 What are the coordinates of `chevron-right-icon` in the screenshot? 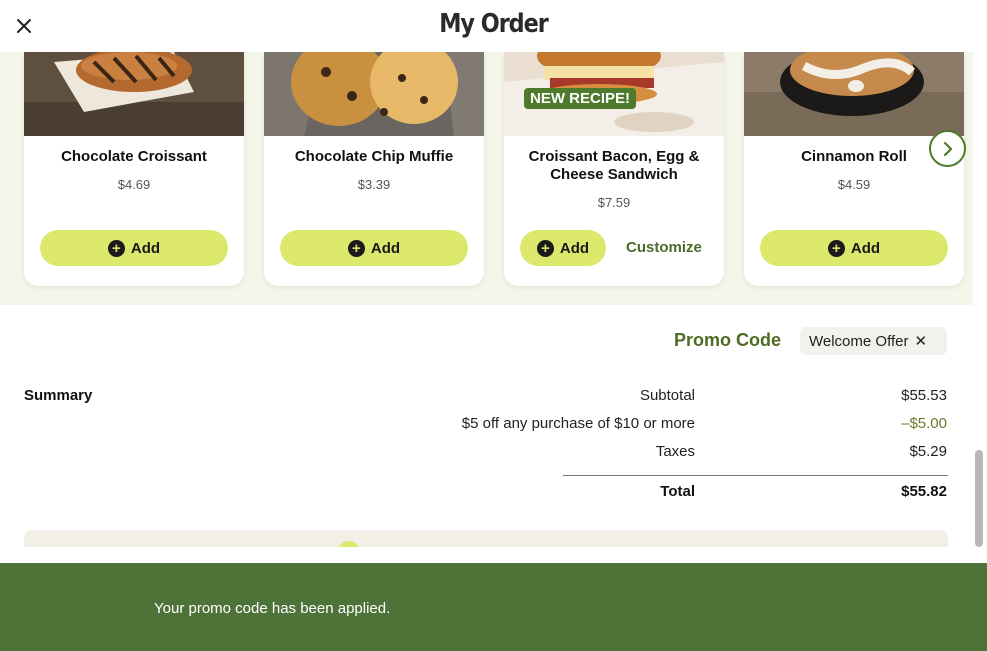 It's located at (947, 148).